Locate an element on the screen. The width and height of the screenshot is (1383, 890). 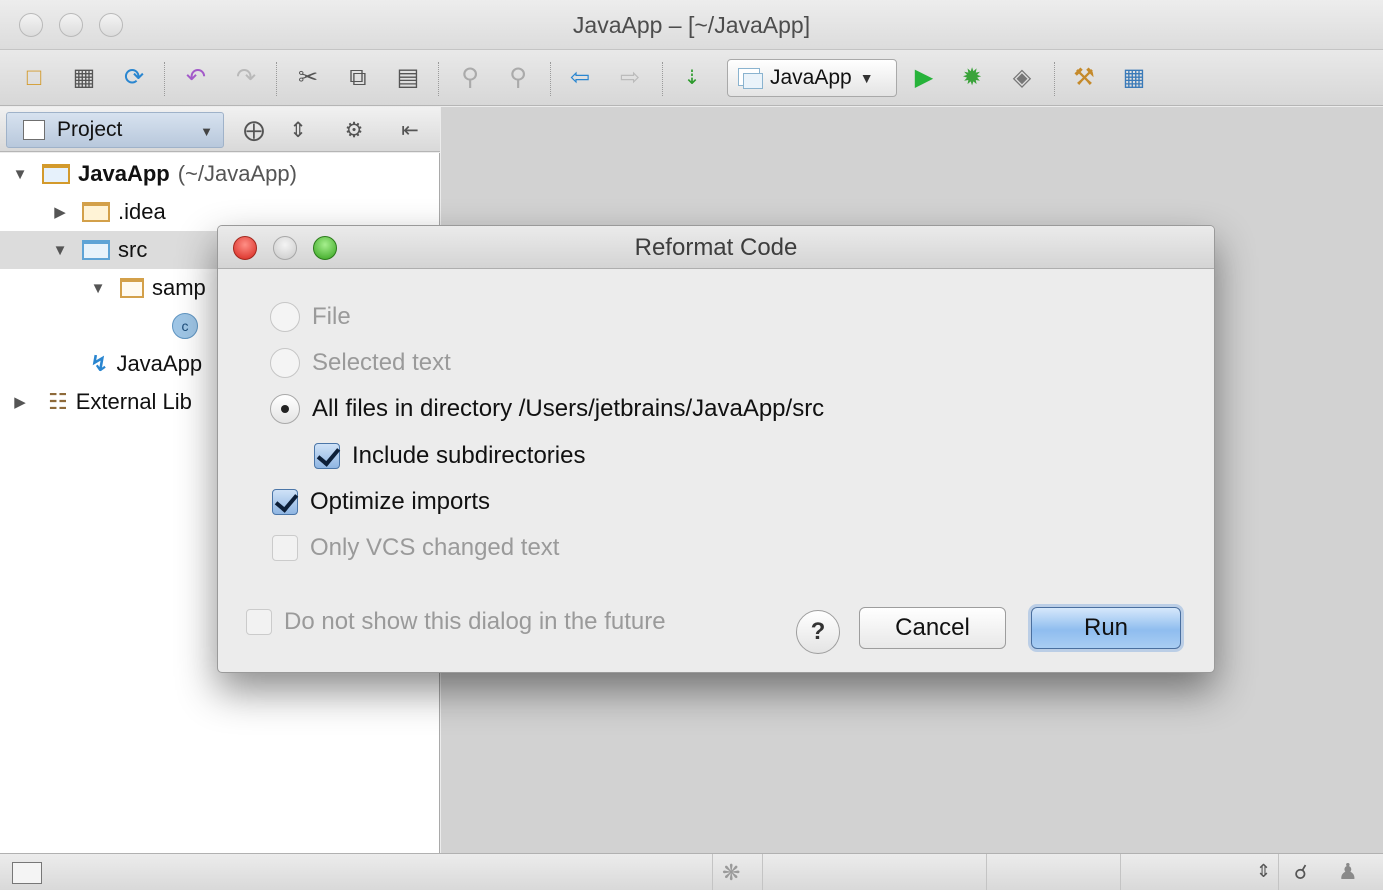
project-view-select: Project ▼ is located at coordinates (115, 130).